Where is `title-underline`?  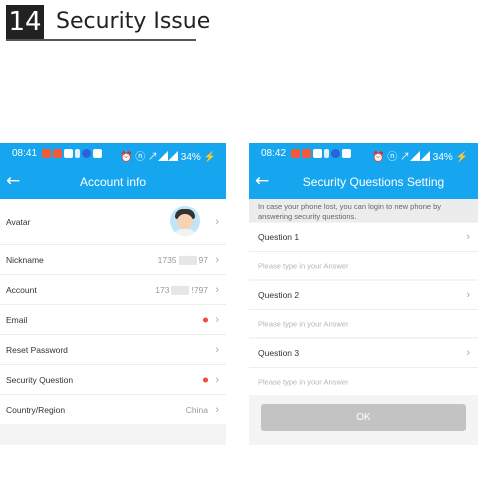 title-underline is located at coordinates (101, 40).